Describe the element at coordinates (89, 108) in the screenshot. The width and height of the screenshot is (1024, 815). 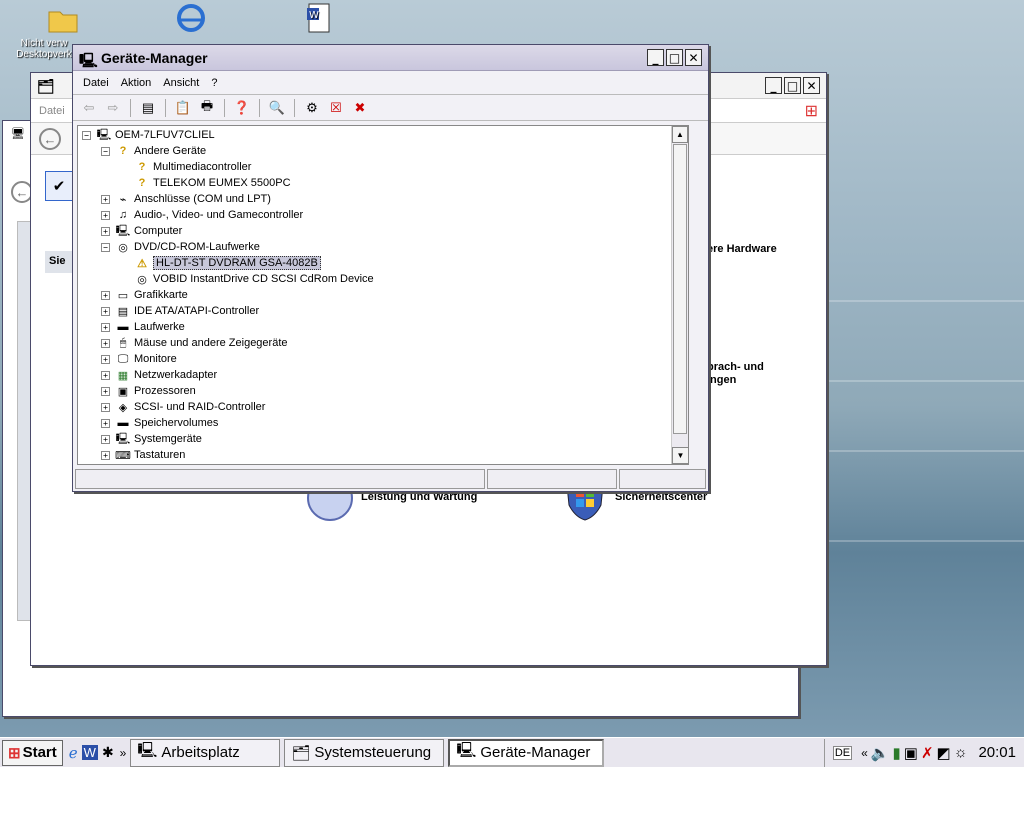
I see `back-arrow-icon: ⇦` at that location.